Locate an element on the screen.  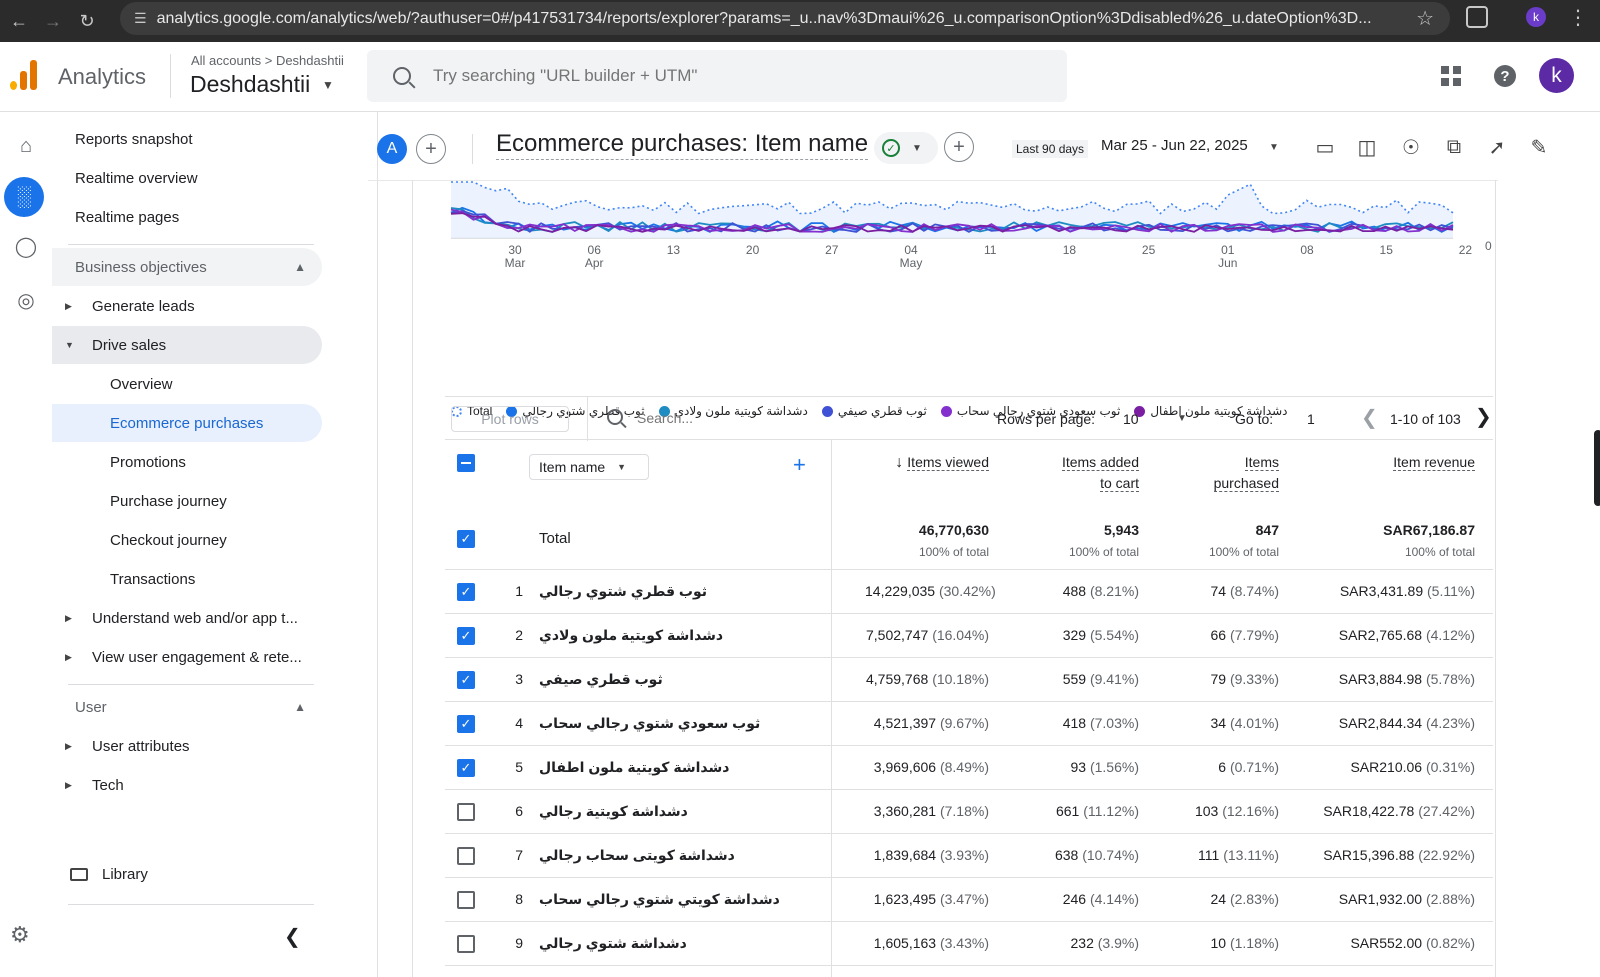
report-title: Ecommerce purchases: Item name is located at coordinates (682, 145).